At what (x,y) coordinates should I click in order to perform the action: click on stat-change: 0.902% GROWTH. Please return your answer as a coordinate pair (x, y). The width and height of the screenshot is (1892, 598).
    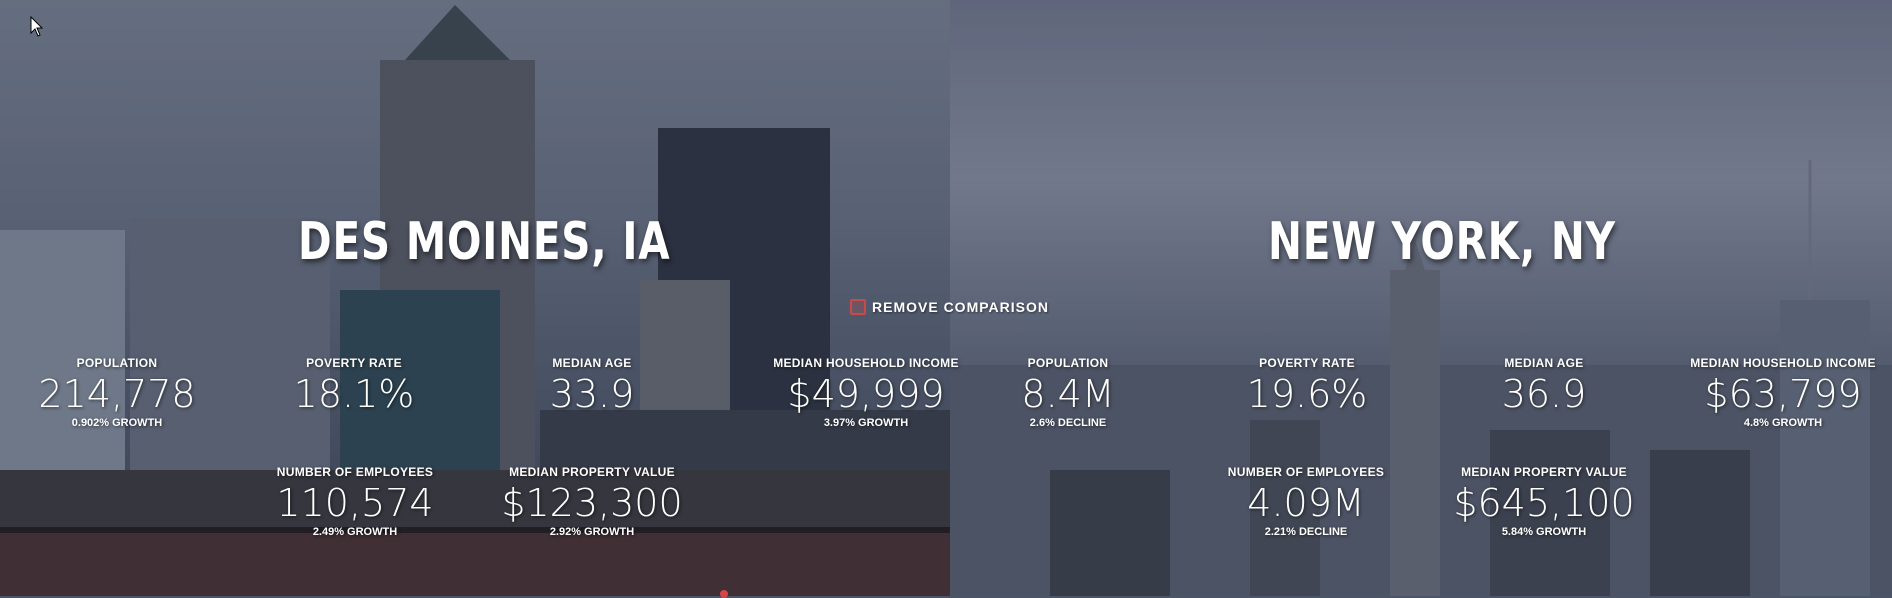
    Looking at the image, I should click on (117, 423).